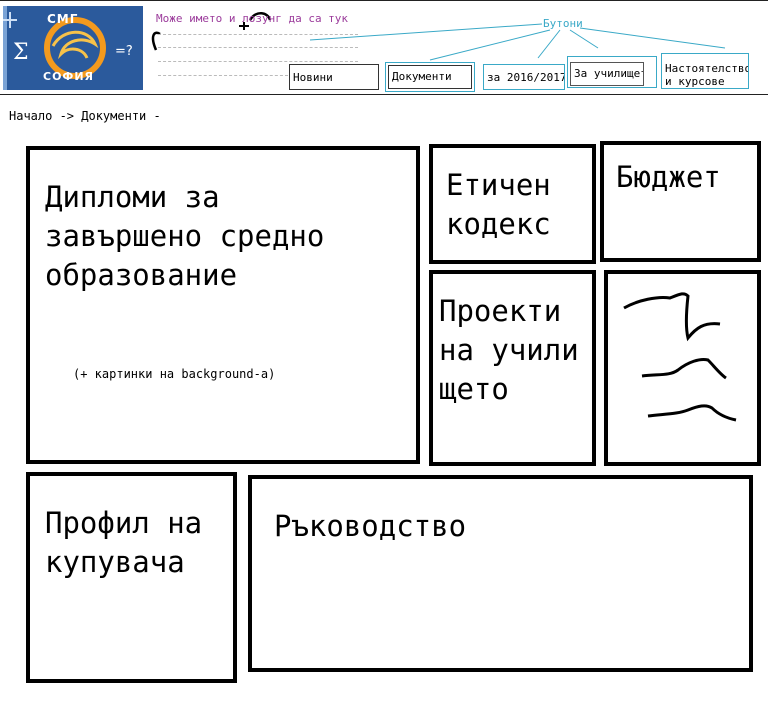 The height and width of the screenshot is (703, 768). Describe the element at coordinates (370, 526) in the screenshot. I see `tile-management-title: Ръководство` at that location.